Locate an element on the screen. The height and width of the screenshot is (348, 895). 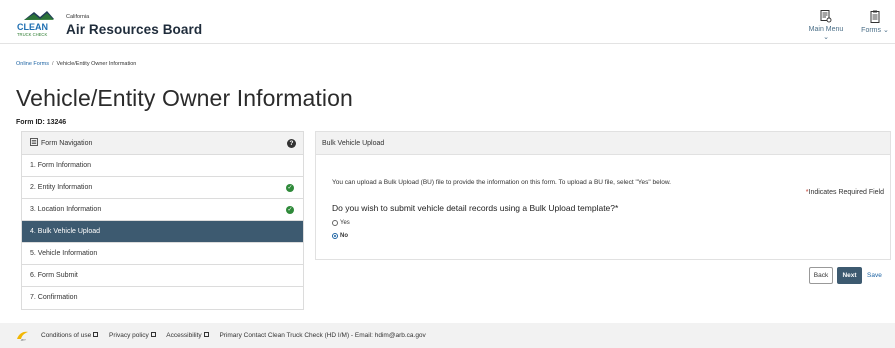
nav-item-form-information: 1. Form Information is located at coordinates (162, 166).